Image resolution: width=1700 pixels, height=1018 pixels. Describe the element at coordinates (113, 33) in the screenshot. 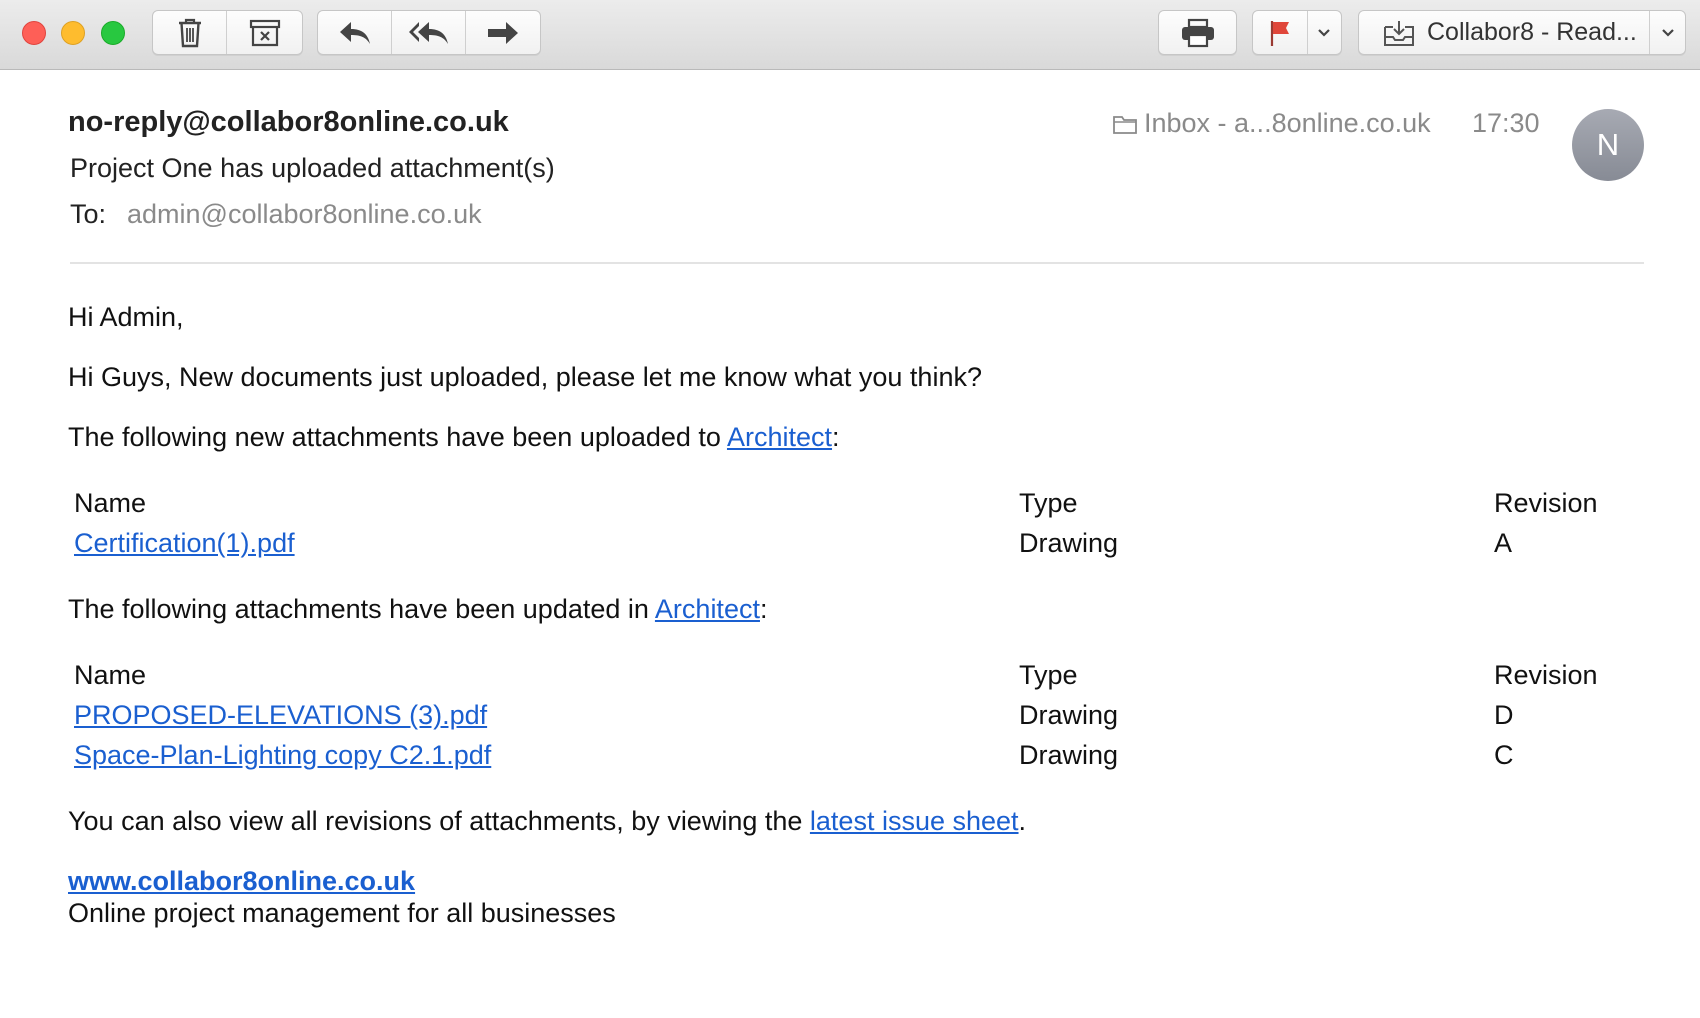

I see `zoom-window-button` at that location.